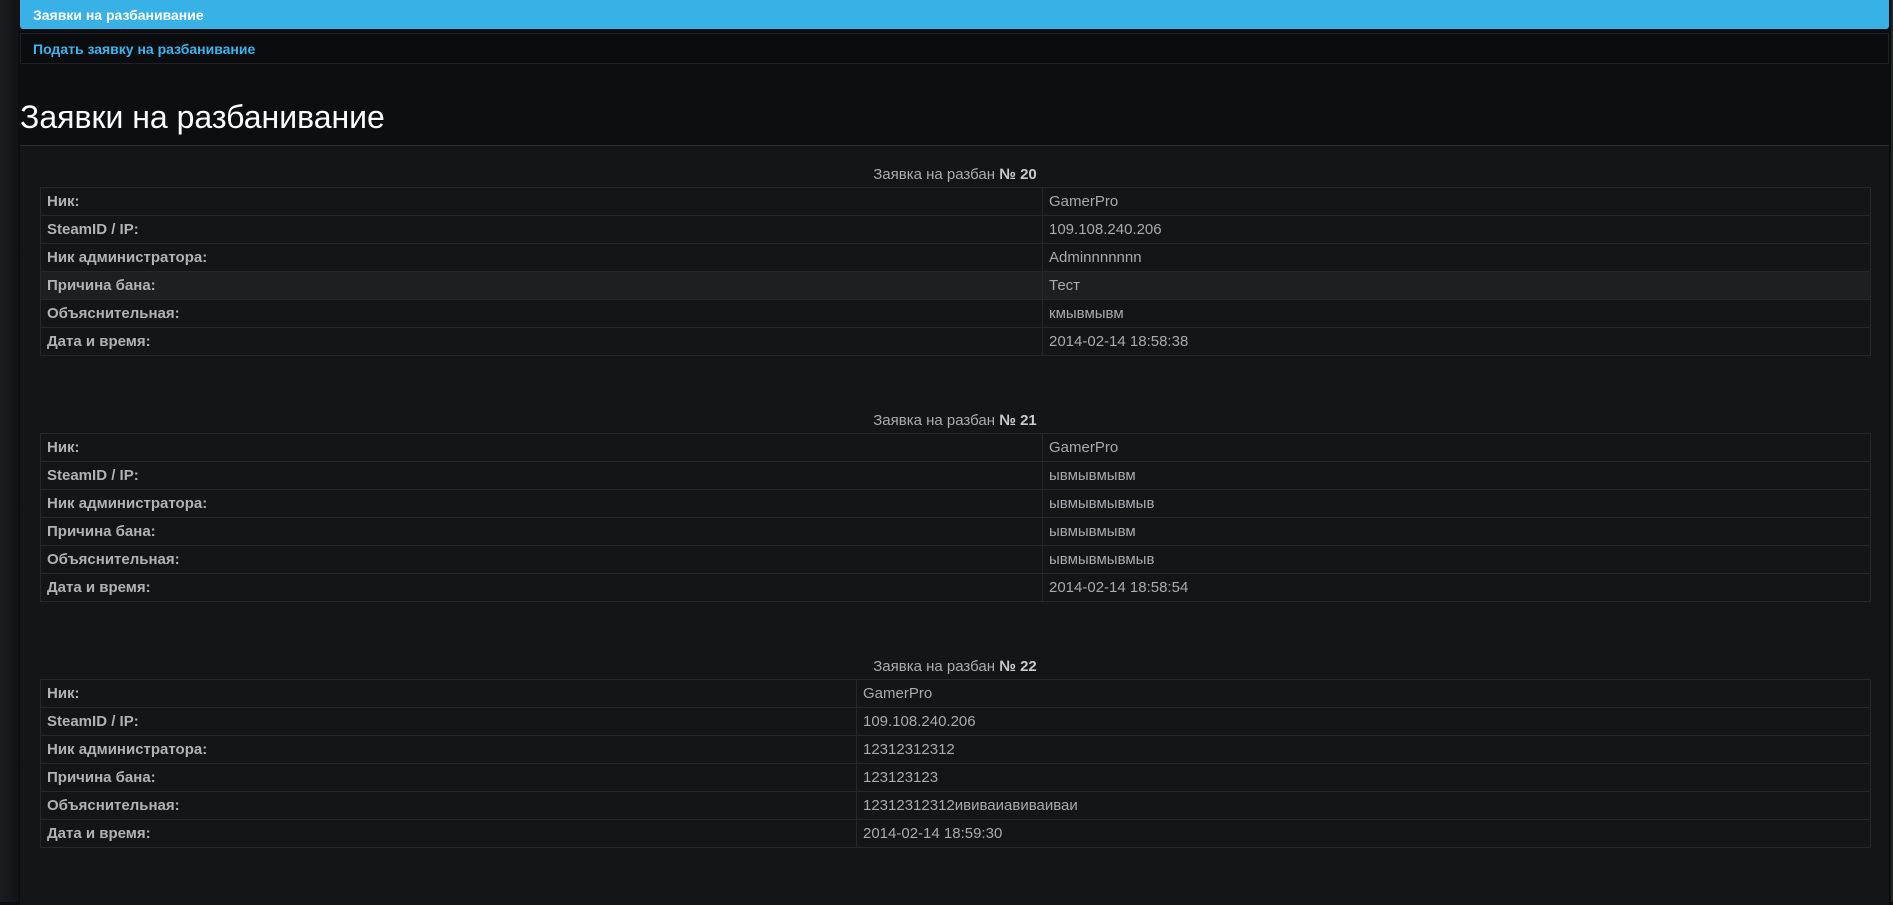 This screenshot has width=1893, height=905. What do you see at coordinates (1456, 313) in the screenshot?
I see `row-value: кмывмывм` at bounding box center [1456, 313].